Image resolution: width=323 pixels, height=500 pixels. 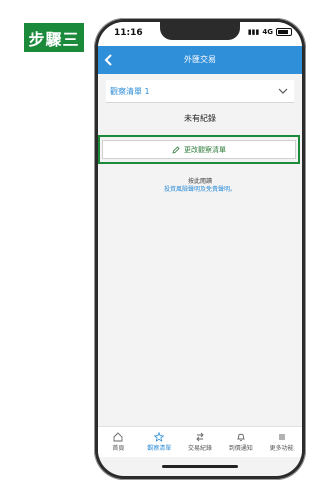 I want to click on tab-home: 首頁, so click(x=118, y=442).